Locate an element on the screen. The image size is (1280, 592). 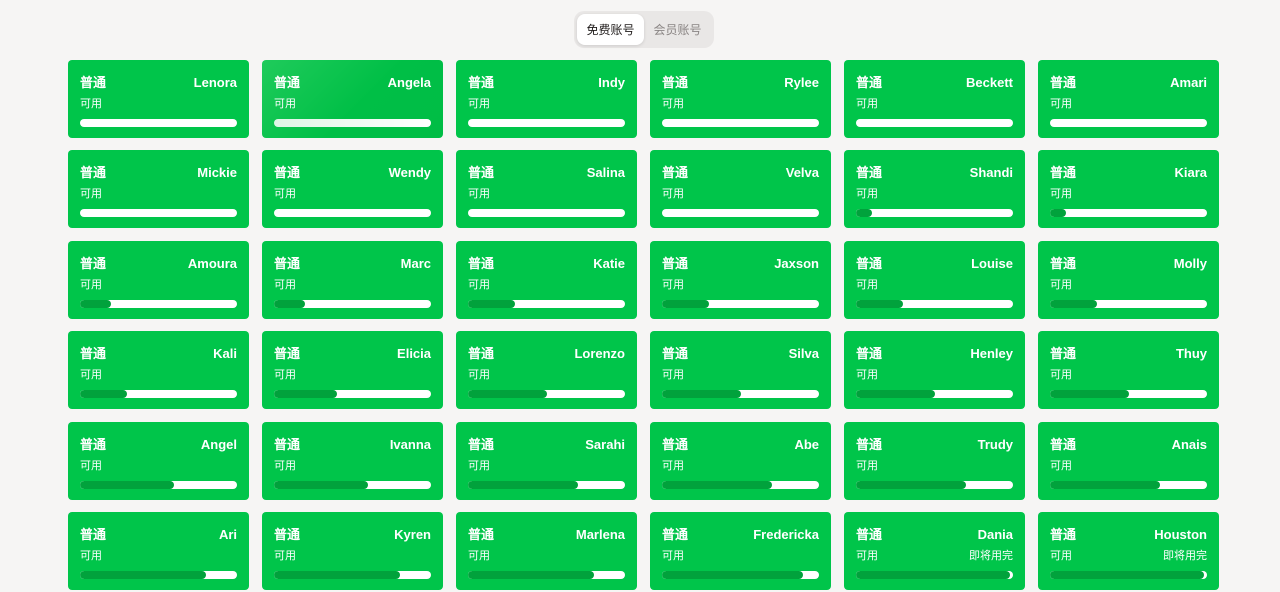
account-card: 普通 Henley 可用 is located at coordinates (934, 370).